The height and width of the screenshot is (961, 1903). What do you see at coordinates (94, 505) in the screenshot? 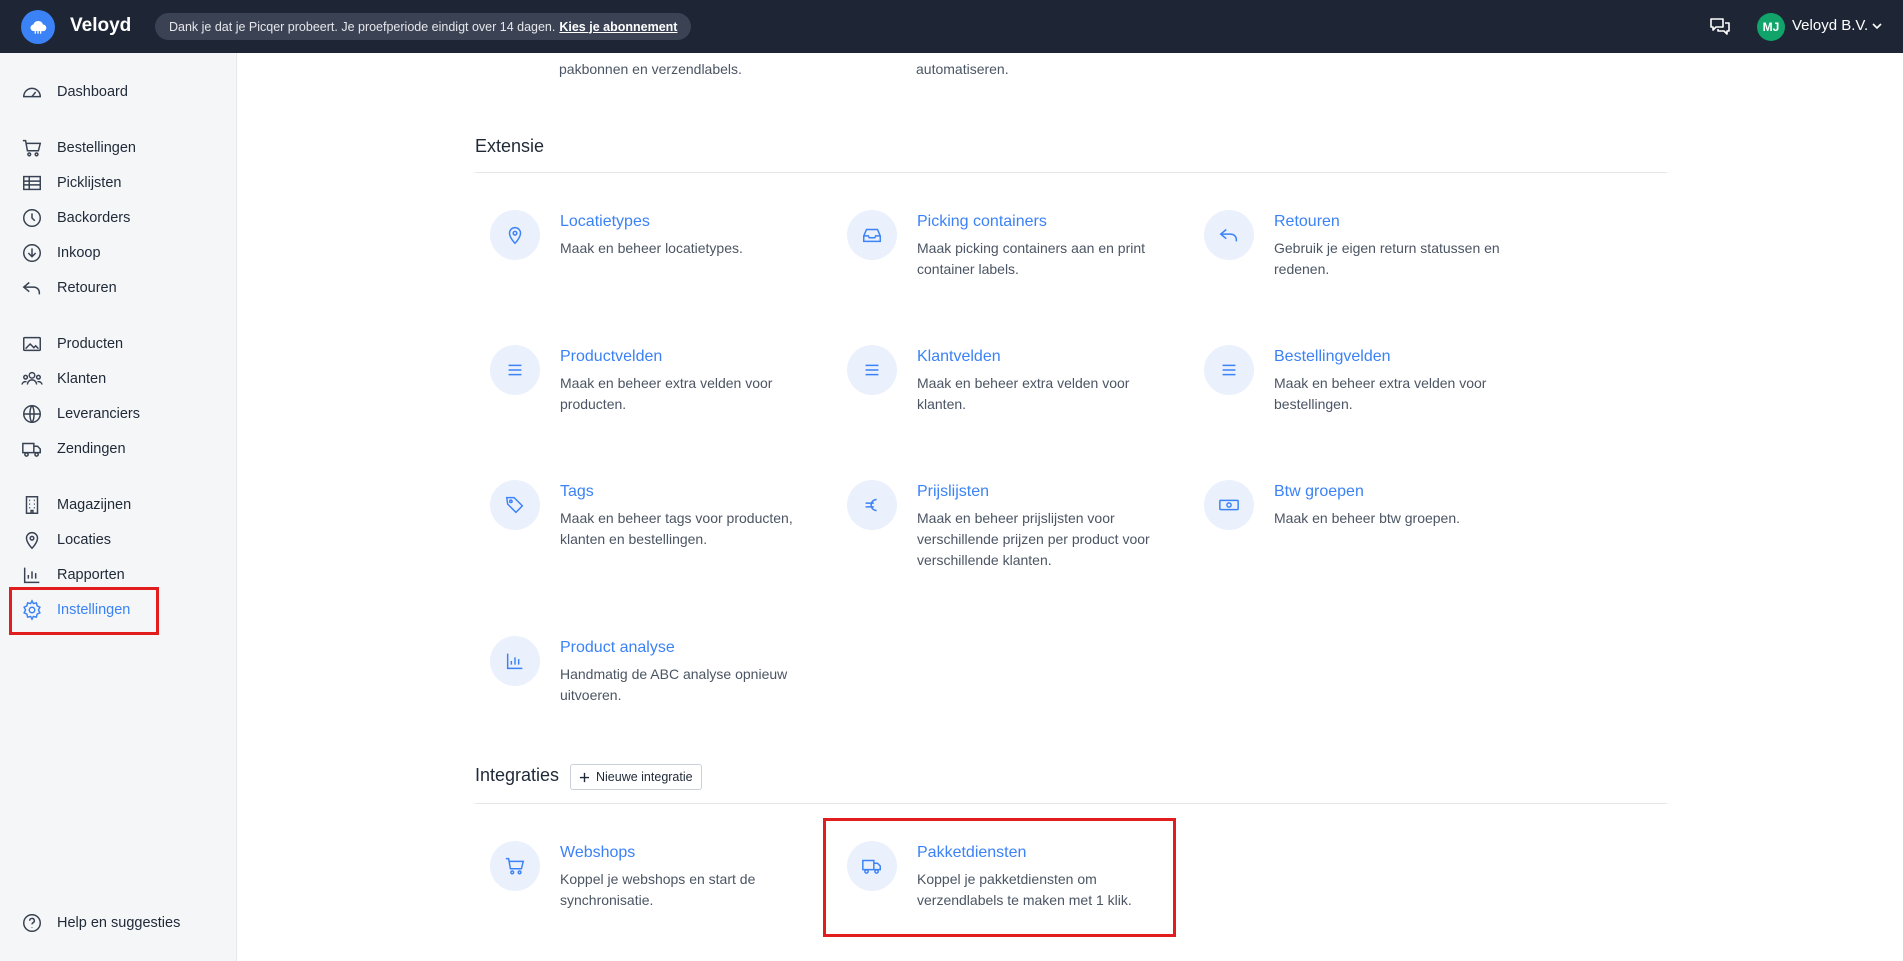
I see `sidebar-item-label: Magazijnen` at bounding box center [94, 505].